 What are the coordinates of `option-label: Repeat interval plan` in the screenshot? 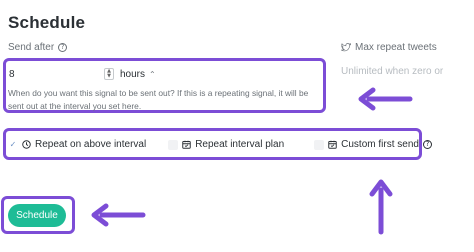 It's located at (240, 144).